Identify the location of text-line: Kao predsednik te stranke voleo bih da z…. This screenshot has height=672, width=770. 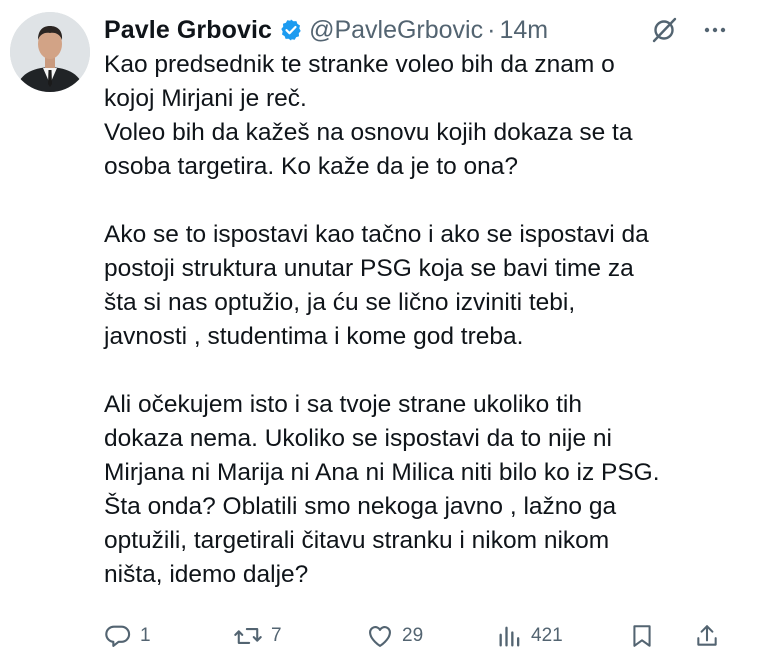
(359, 64).